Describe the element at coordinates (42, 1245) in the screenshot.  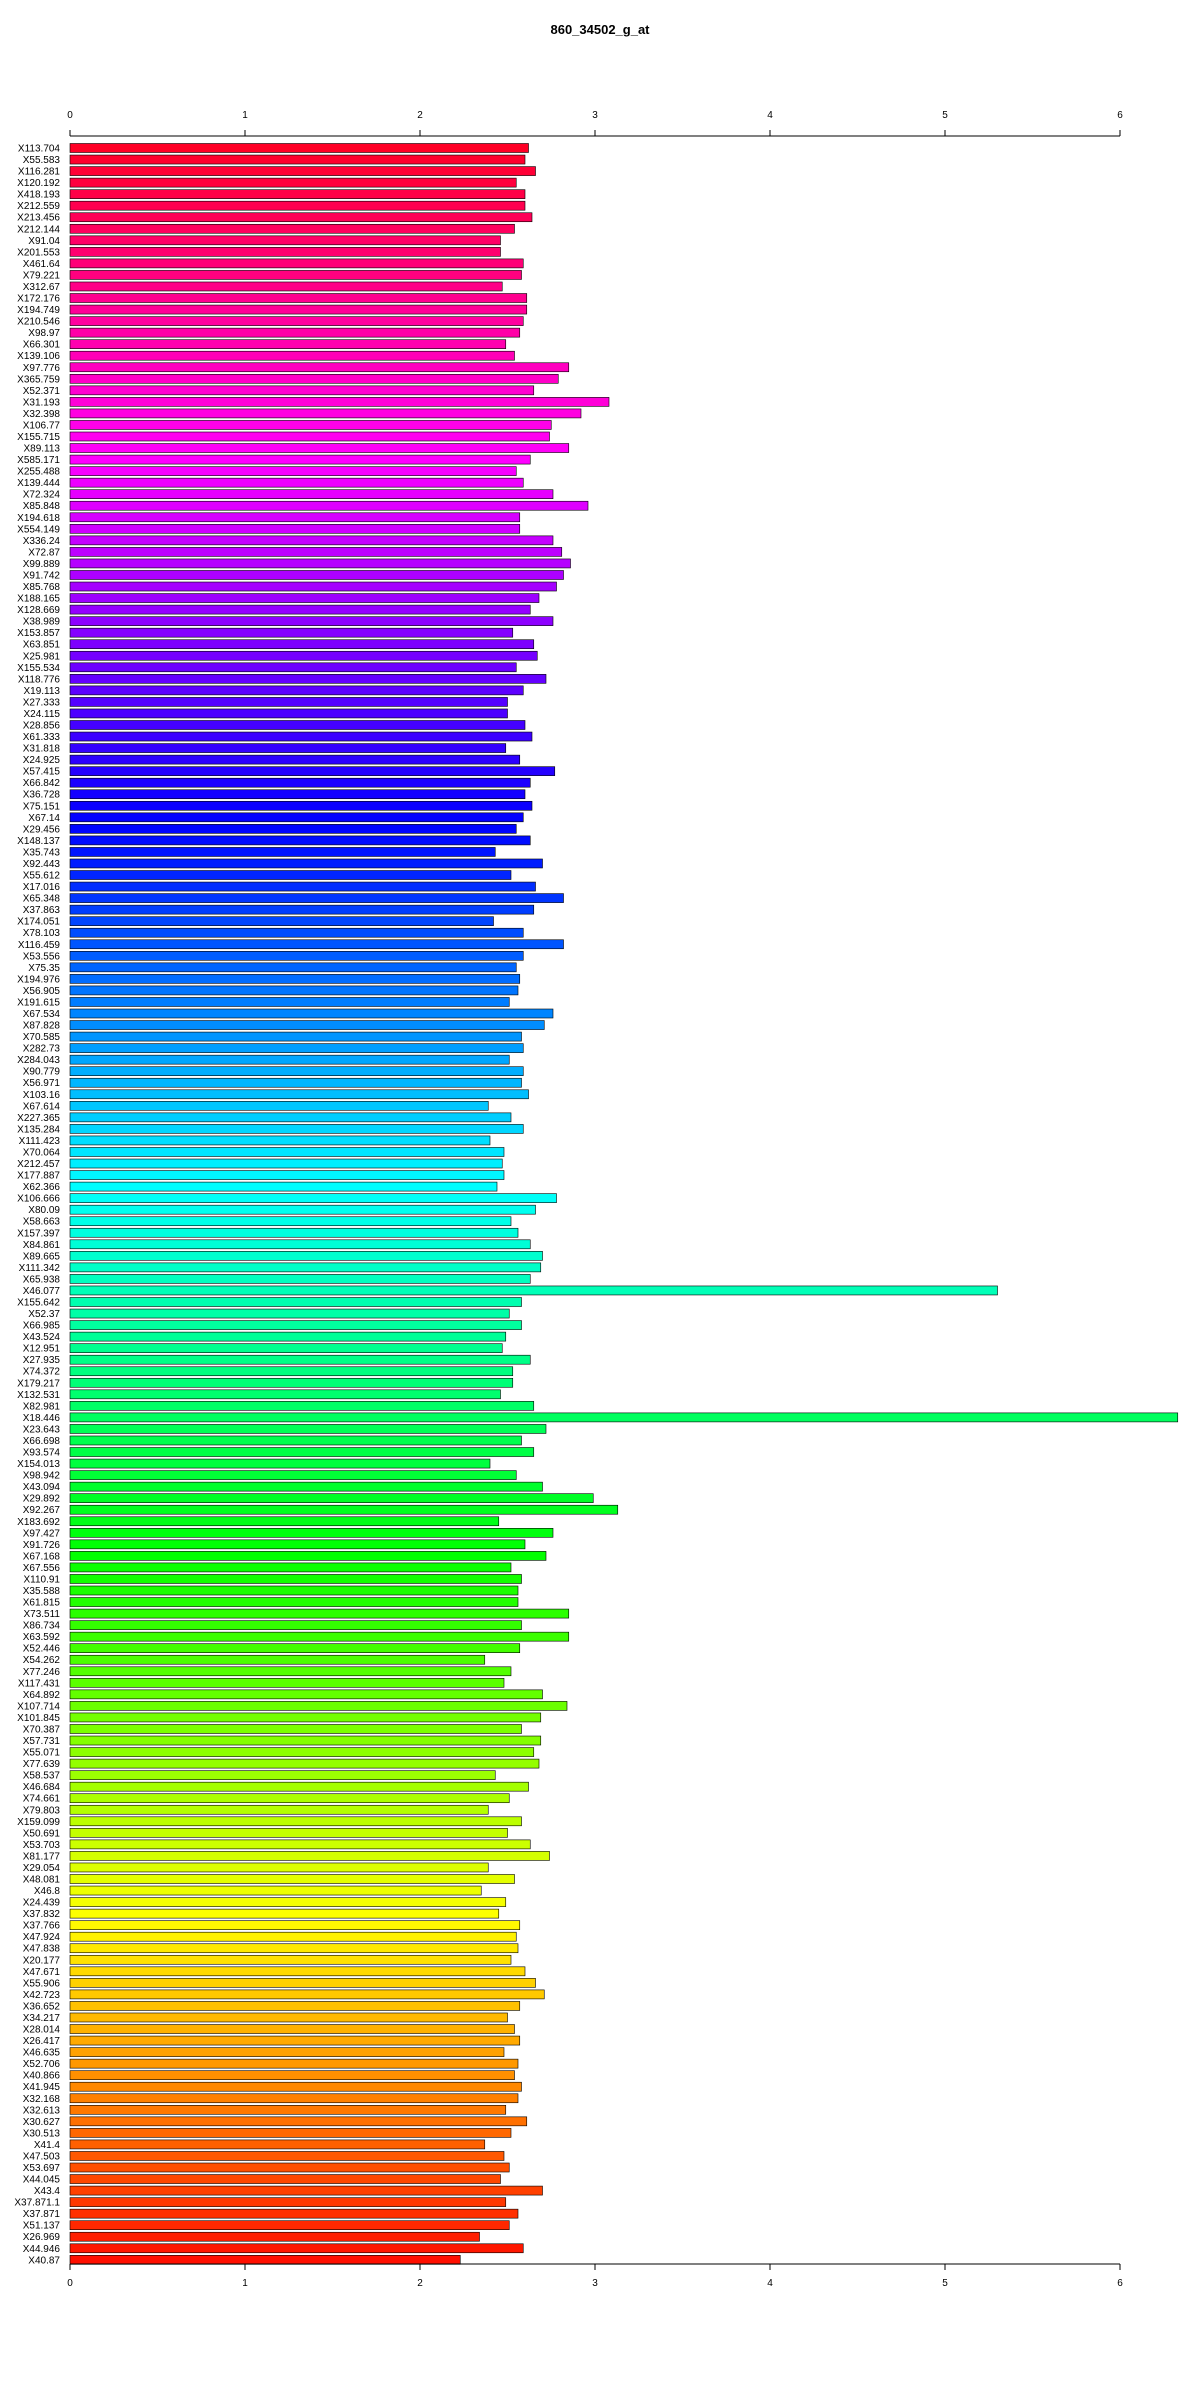
I see `category-label: X84.861` at that location.